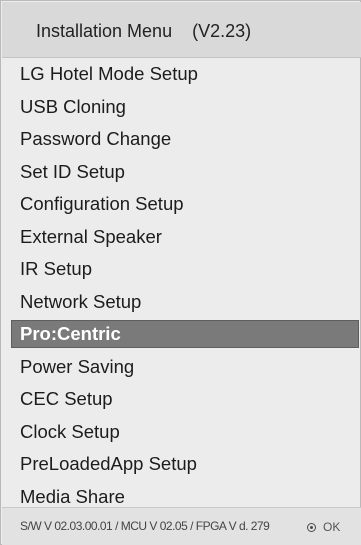 The width and height of the screenshot is (361, 545). I want to click on menu-item-cec-setup: CEC Setup, so click(185, 399).